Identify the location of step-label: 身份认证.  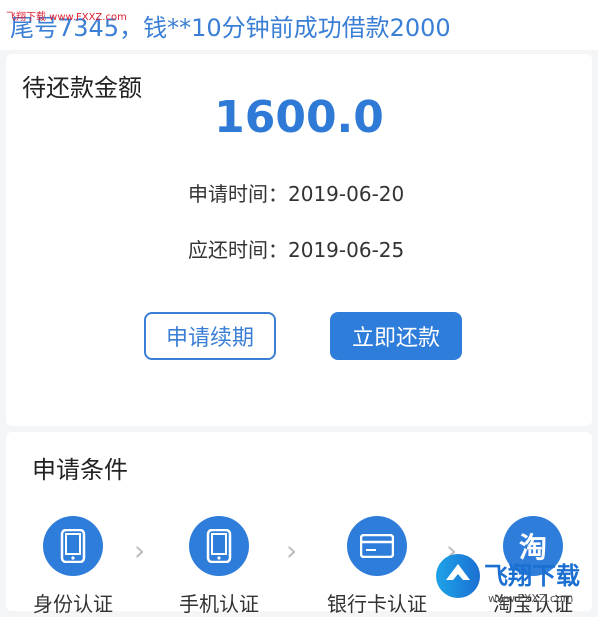
(73, 604).